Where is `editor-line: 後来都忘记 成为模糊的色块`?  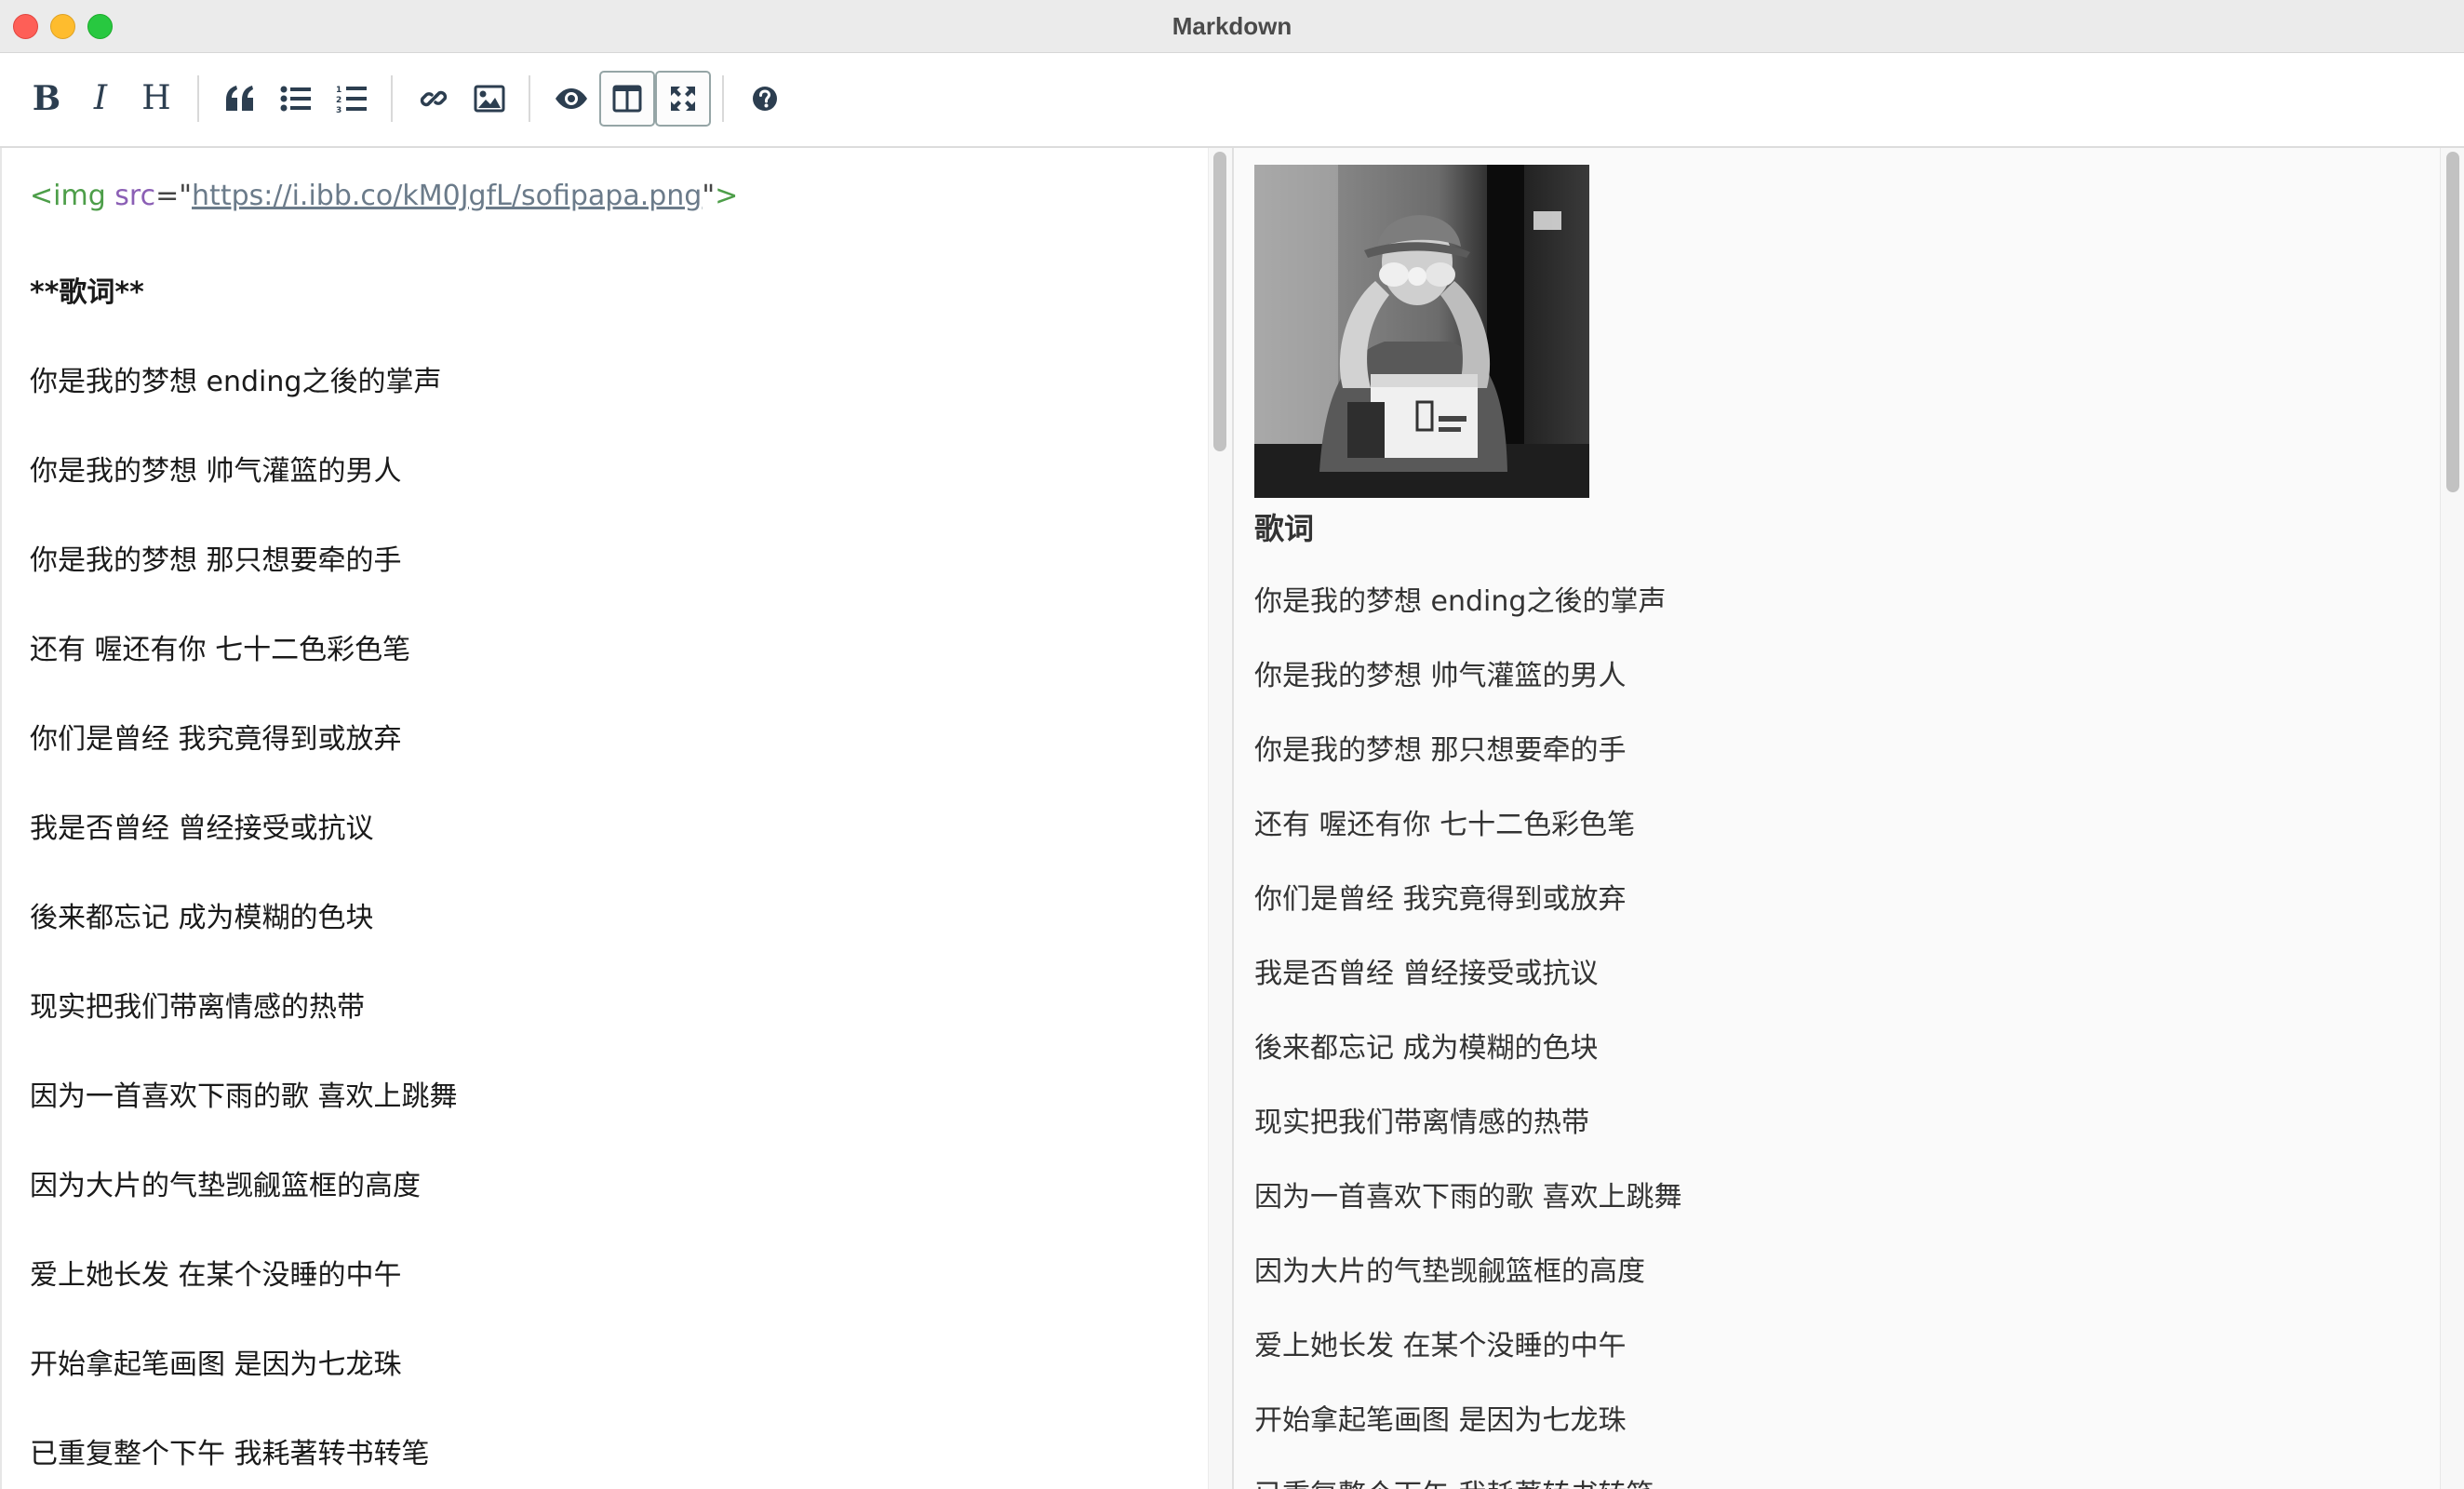
editor-line: 後来都忘记 成为模糊的色块 is located at coordinates (202, 914).